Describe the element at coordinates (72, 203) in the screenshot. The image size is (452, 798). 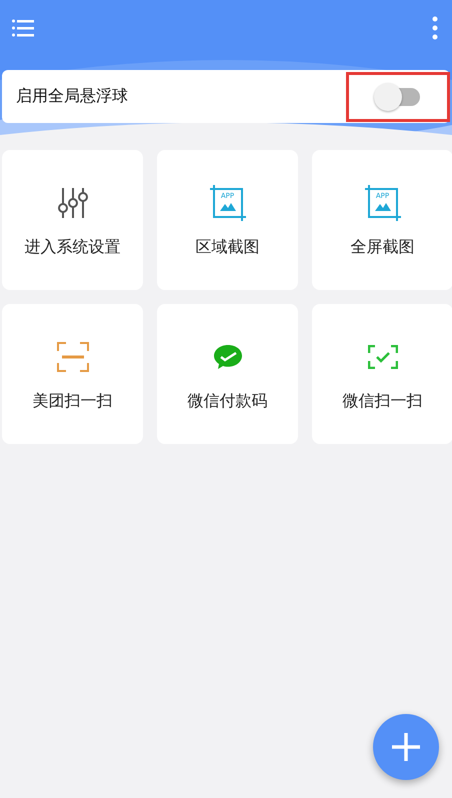
I see `sliders-icon` at that location.